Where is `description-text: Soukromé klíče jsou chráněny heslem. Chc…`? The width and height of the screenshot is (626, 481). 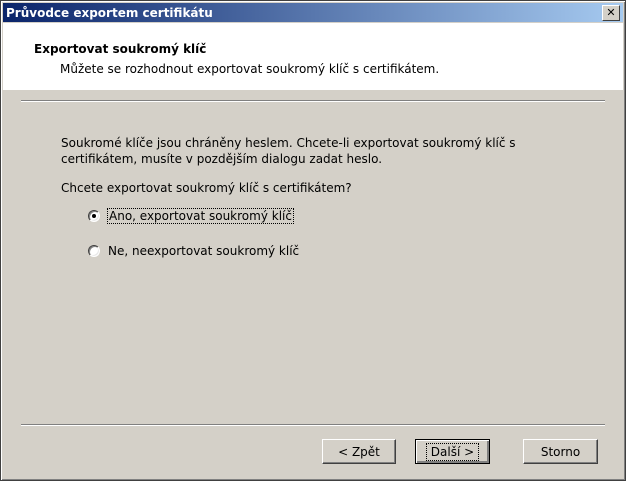
description-text: Soukromé klíče jsou chráněny heslem. Chc… is located at coordinates (288, 151).